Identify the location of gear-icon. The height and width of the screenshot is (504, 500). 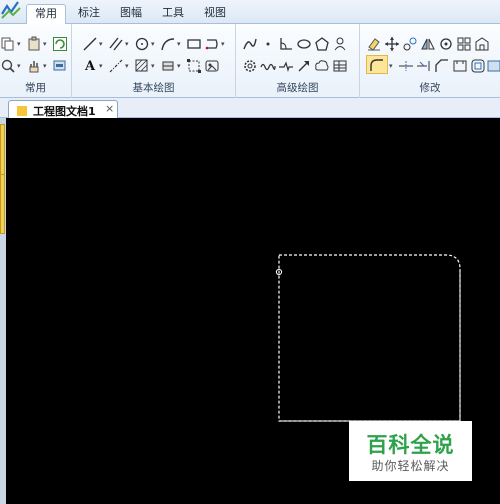
(250, 66).